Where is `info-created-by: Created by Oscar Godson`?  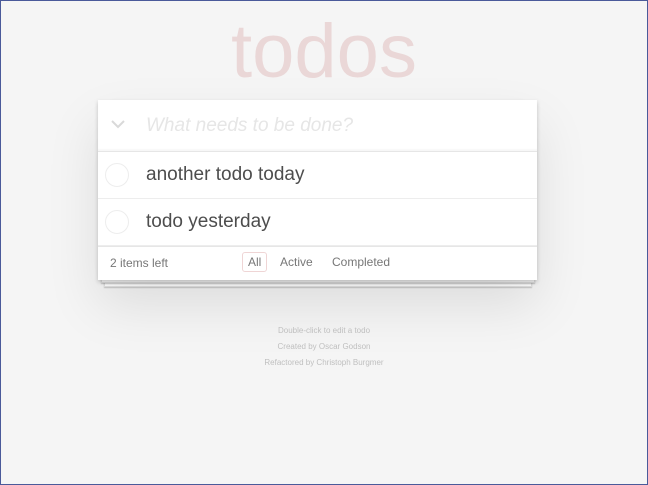
info-created-by: Created by Oscar Godson is located at coordinates (324, 346).